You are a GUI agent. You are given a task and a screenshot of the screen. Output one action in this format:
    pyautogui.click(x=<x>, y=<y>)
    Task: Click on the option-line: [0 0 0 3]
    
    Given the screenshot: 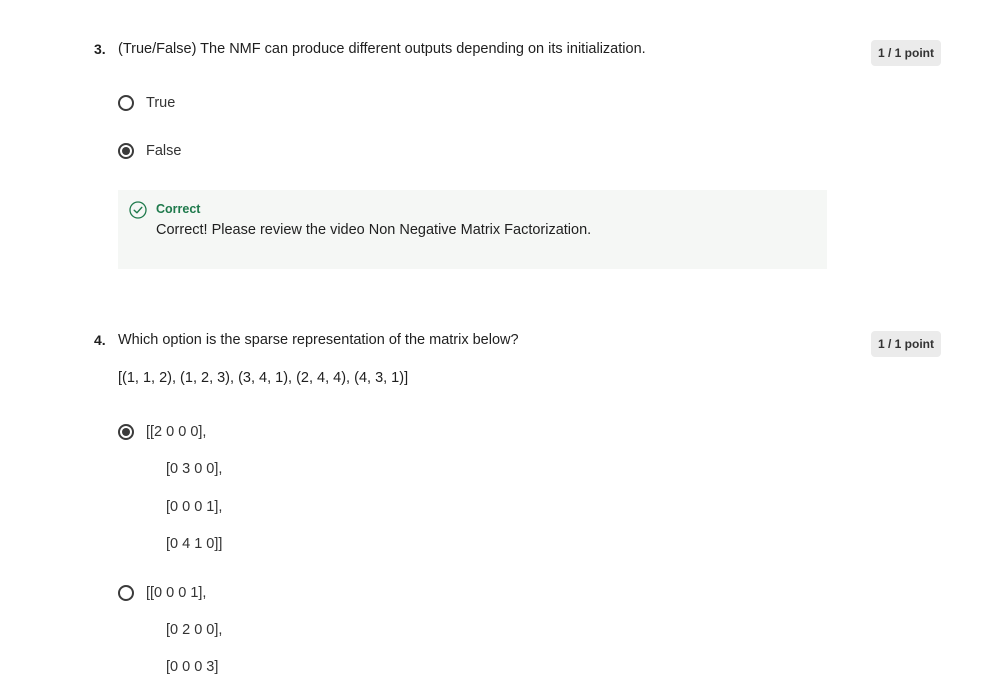 What is the action you would take?
    pyautogui.click(x=192, y=667)
    